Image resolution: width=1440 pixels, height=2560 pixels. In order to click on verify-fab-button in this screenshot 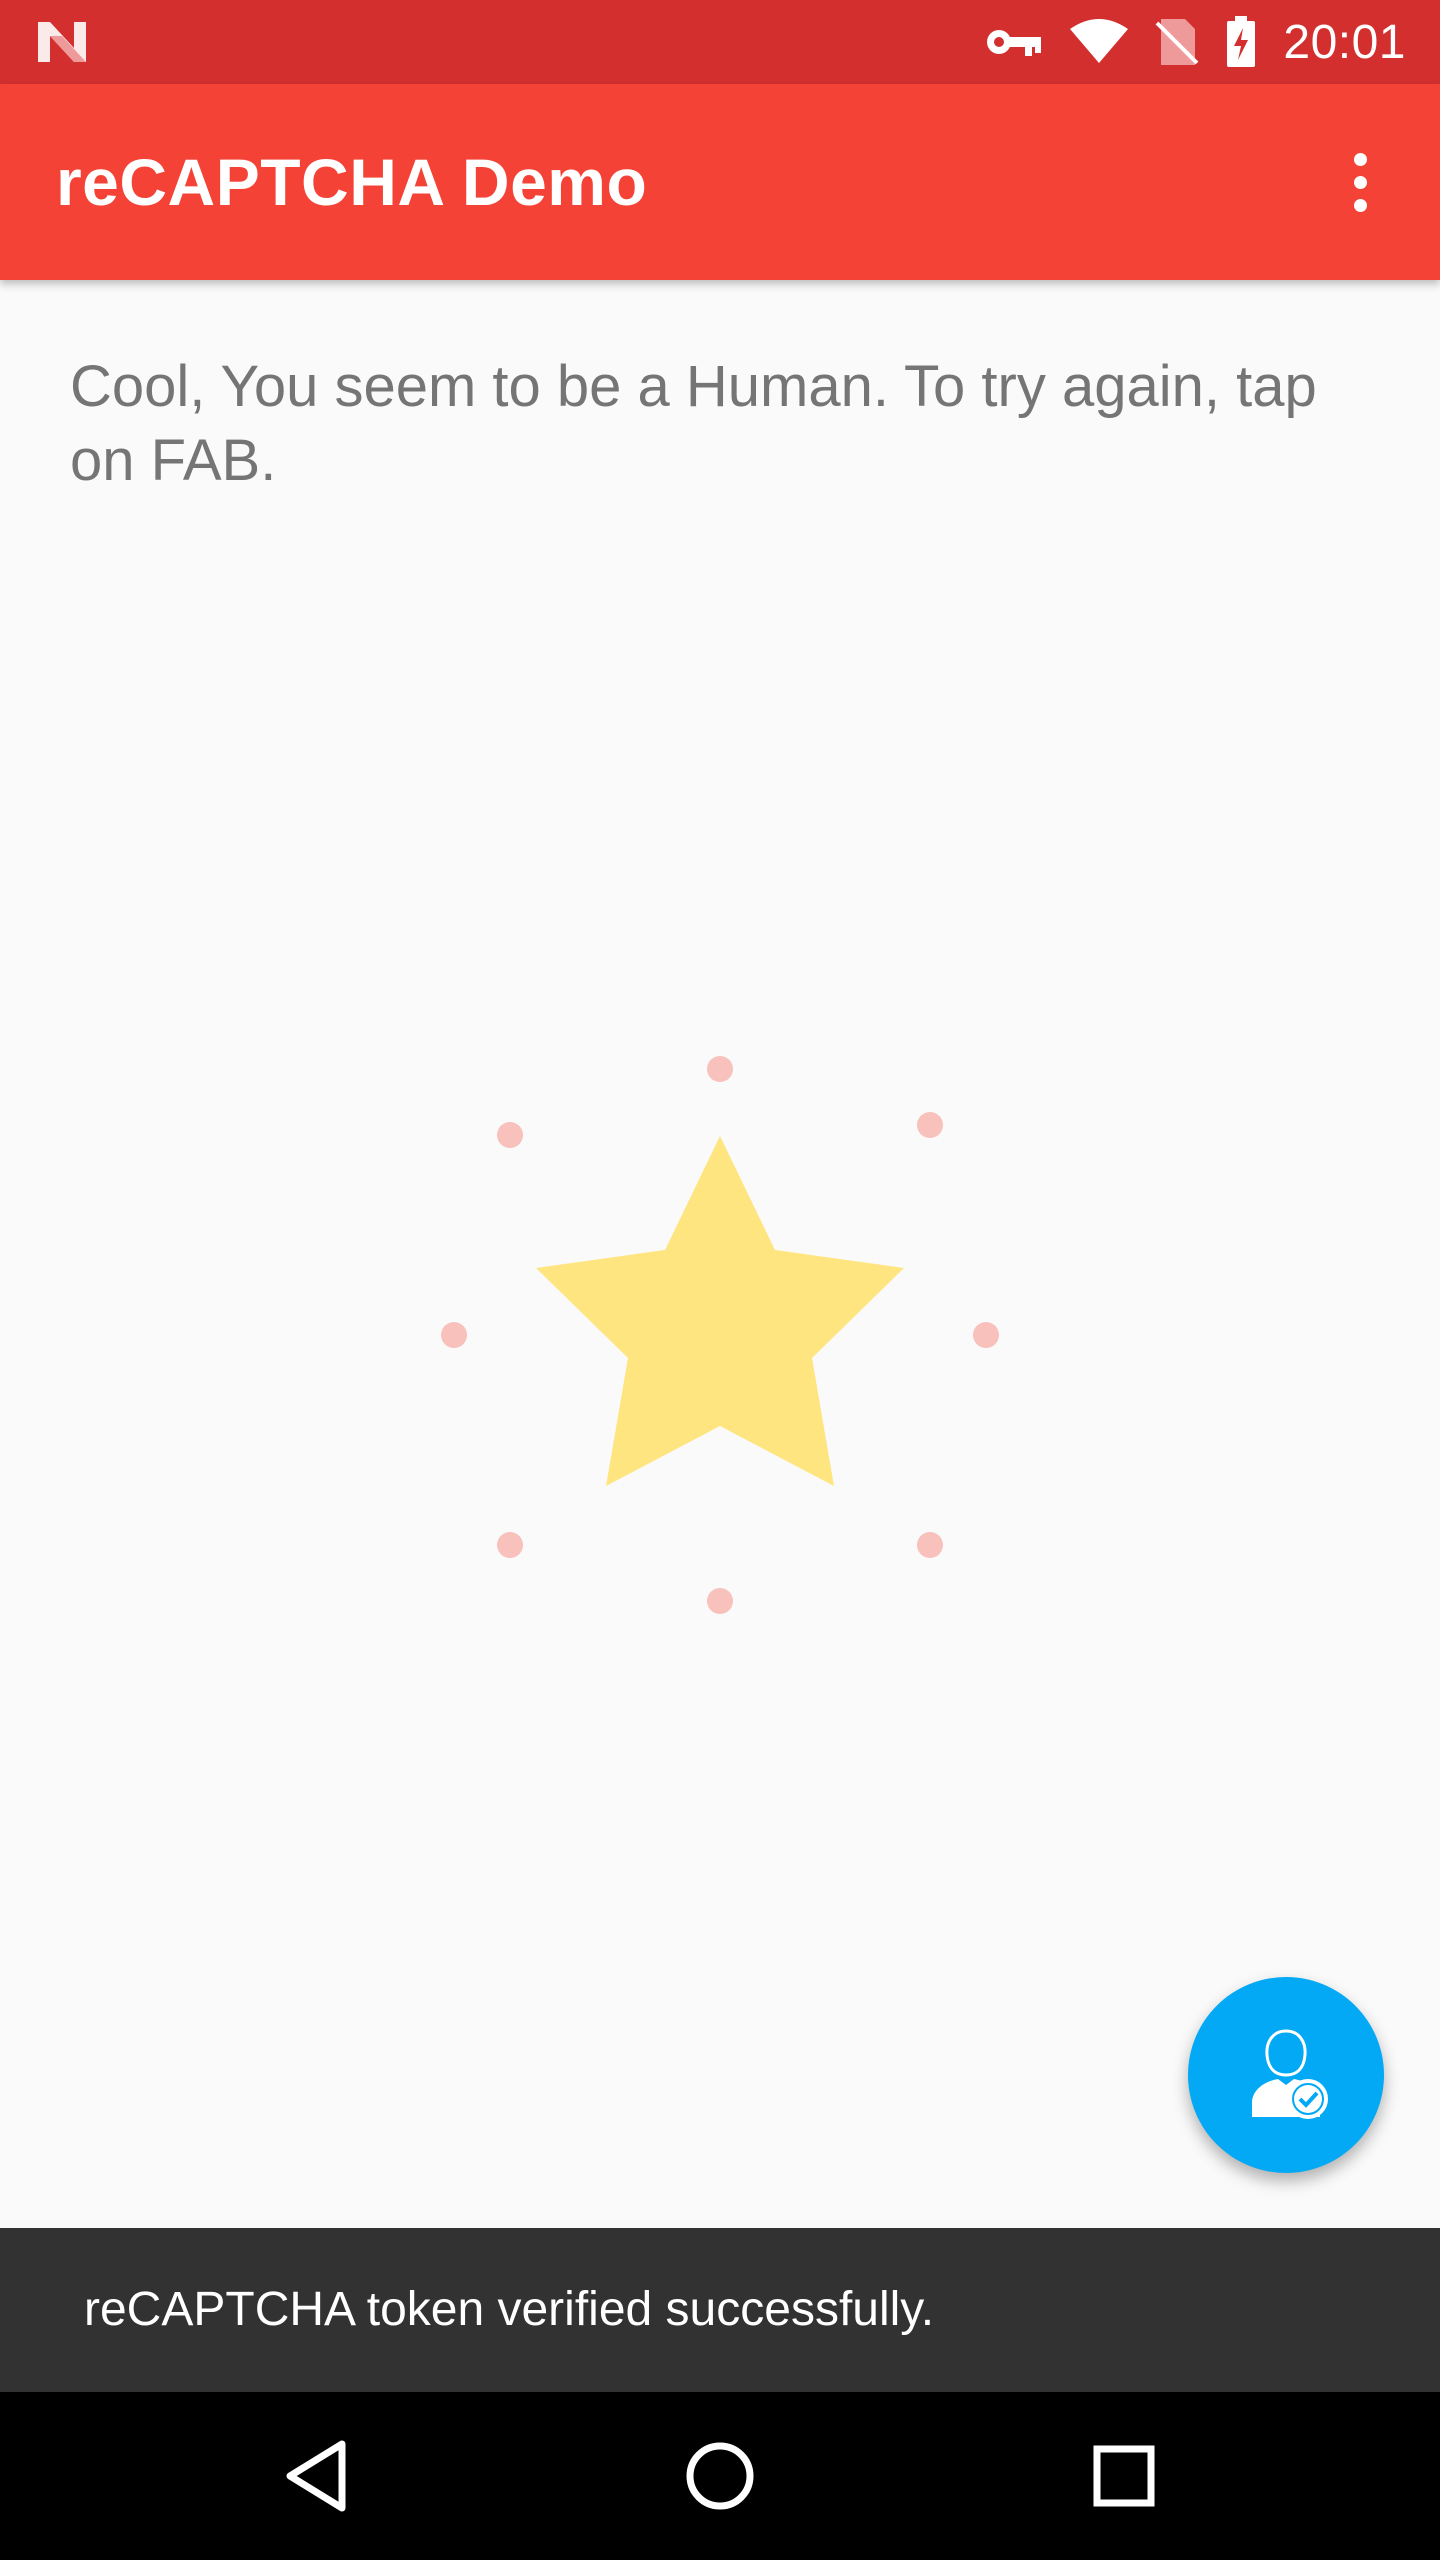, I will do `click(1286, 2075)`.